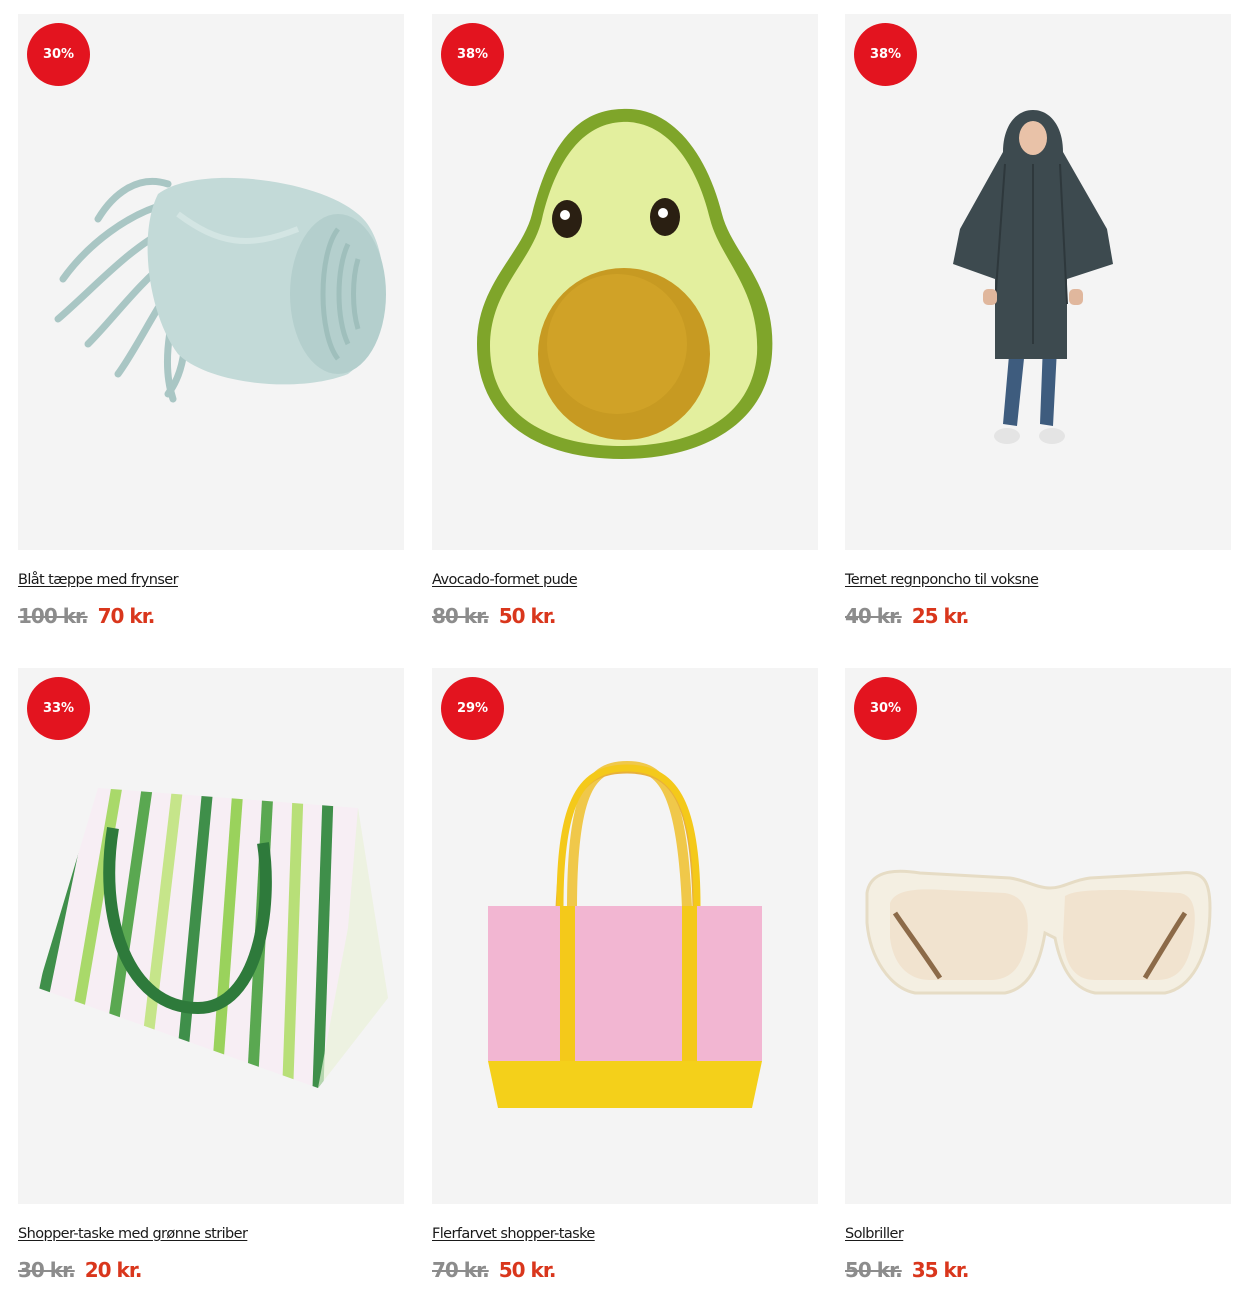 Image resolution: width=1250 pixels, height=1316 pixels. I want to click on tote-bag-icon, so click(625, 934).